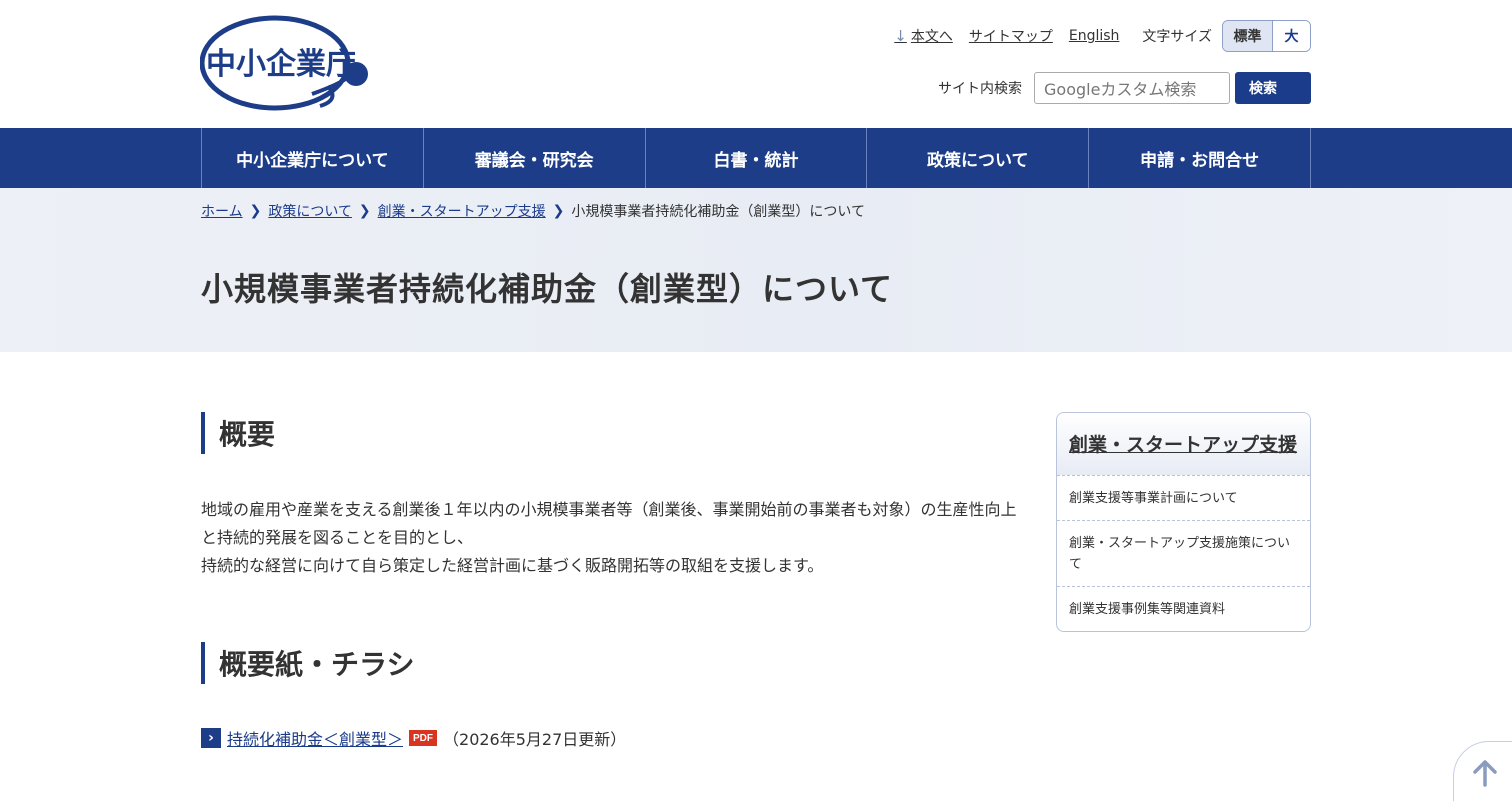  I want to click on side-nav-item-measures: 創業・スタートアップ支援施策について, so click(1183, 553).